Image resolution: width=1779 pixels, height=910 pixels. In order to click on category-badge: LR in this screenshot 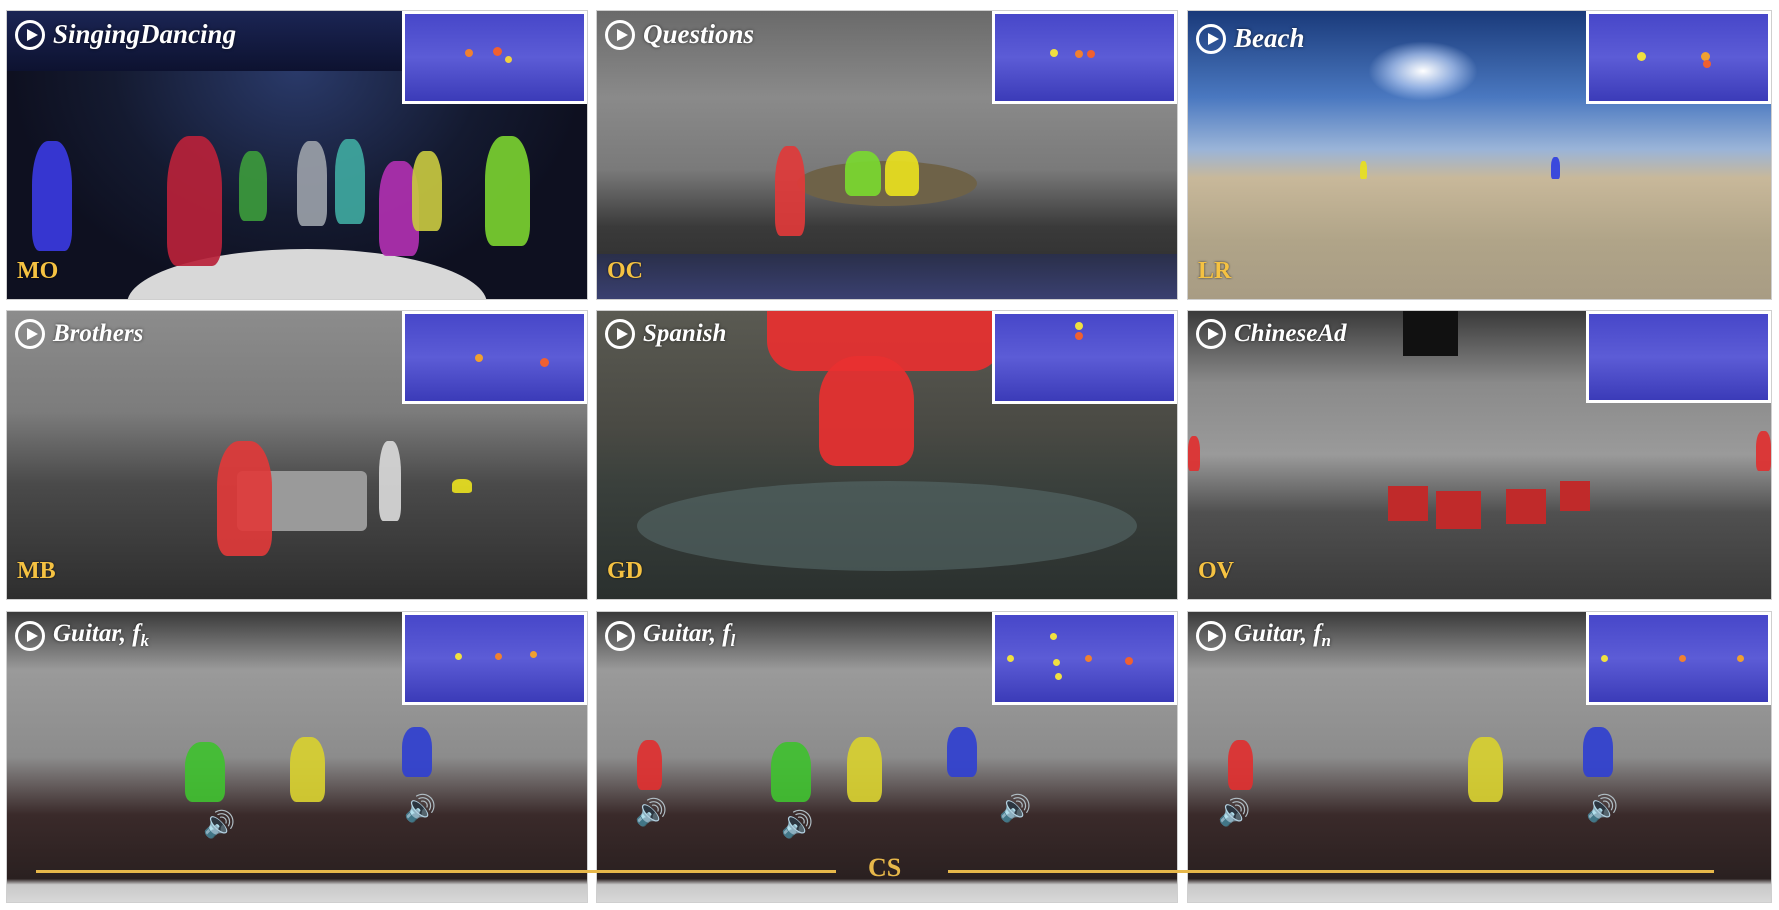, I will do `click(1215, 271)`.